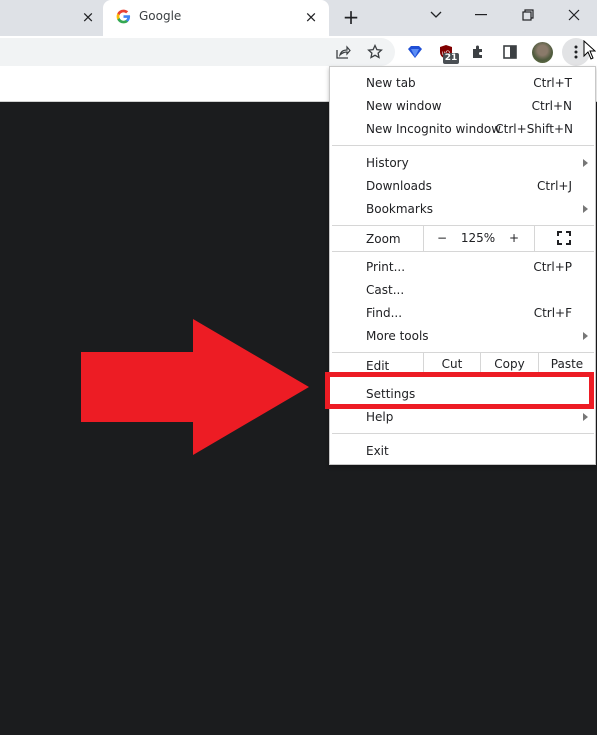 The height and width of the screenshot is (735, 597). What do you see at coordinates (195, 387) in the screenshot?
I see `arrow-shape` at bounding box center [195, 387].